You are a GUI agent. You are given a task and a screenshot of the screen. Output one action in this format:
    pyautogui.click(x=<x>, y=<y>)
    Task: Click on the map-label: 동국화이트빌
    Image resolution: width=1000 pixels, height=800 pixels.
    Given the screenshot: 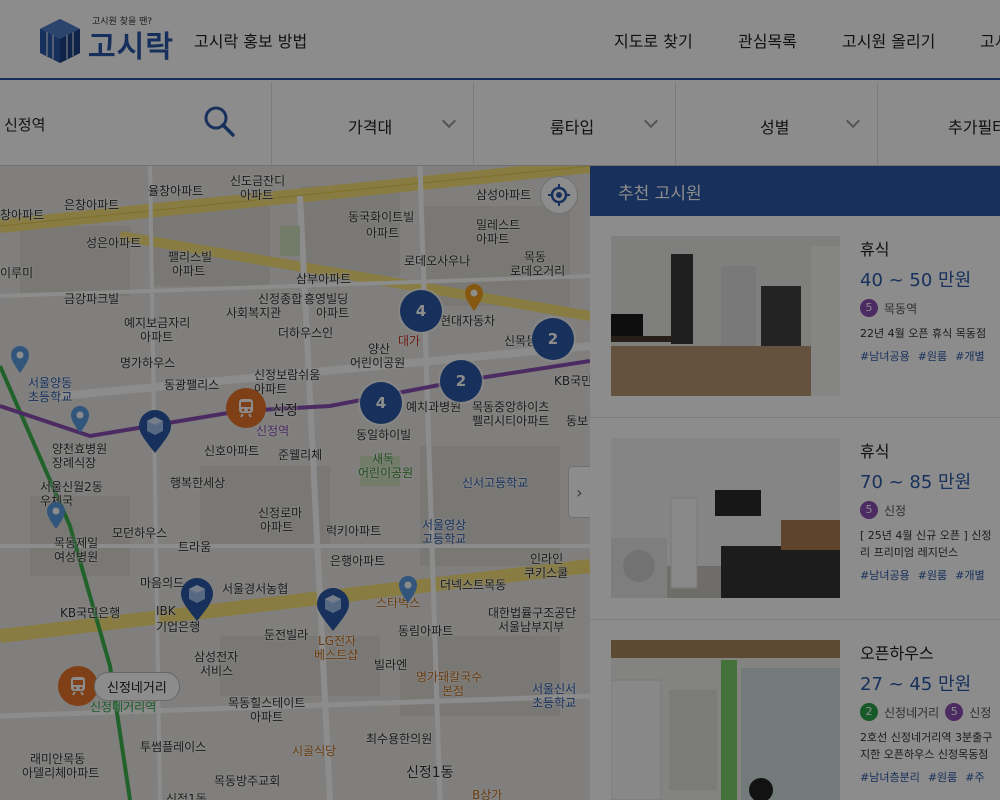 What is the action you would take?
    pyautogui.click(x=381, y=217)
    